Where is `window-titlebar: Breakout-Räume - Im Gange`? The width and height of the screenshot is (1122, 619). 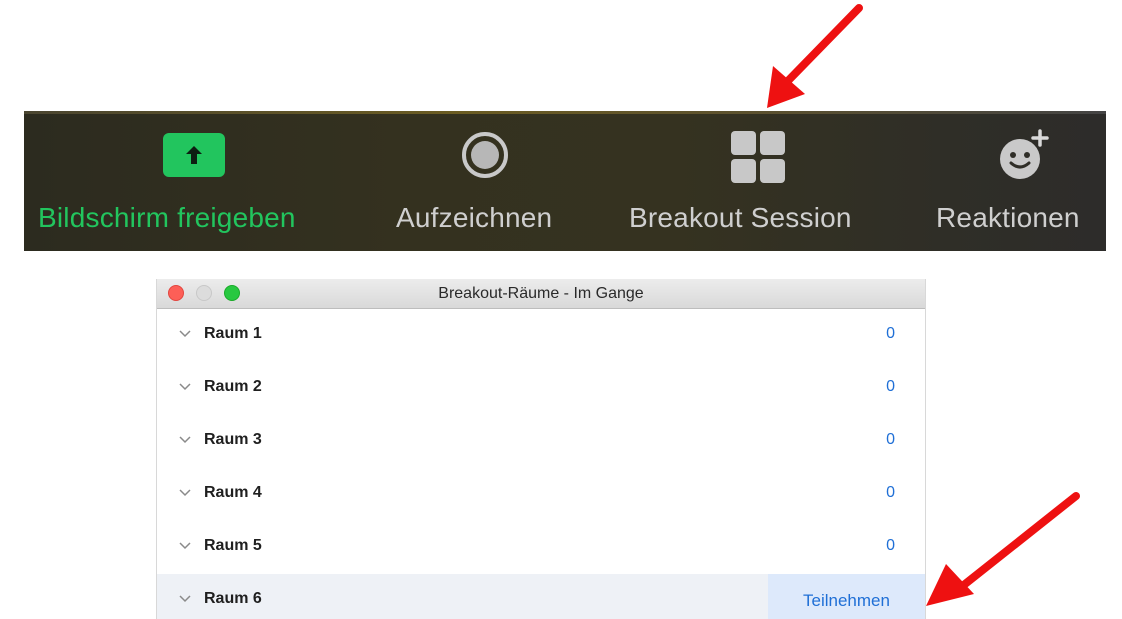 window-titlebar: Breakout-Räume - Im Gange is located at coordinates (541, 294).